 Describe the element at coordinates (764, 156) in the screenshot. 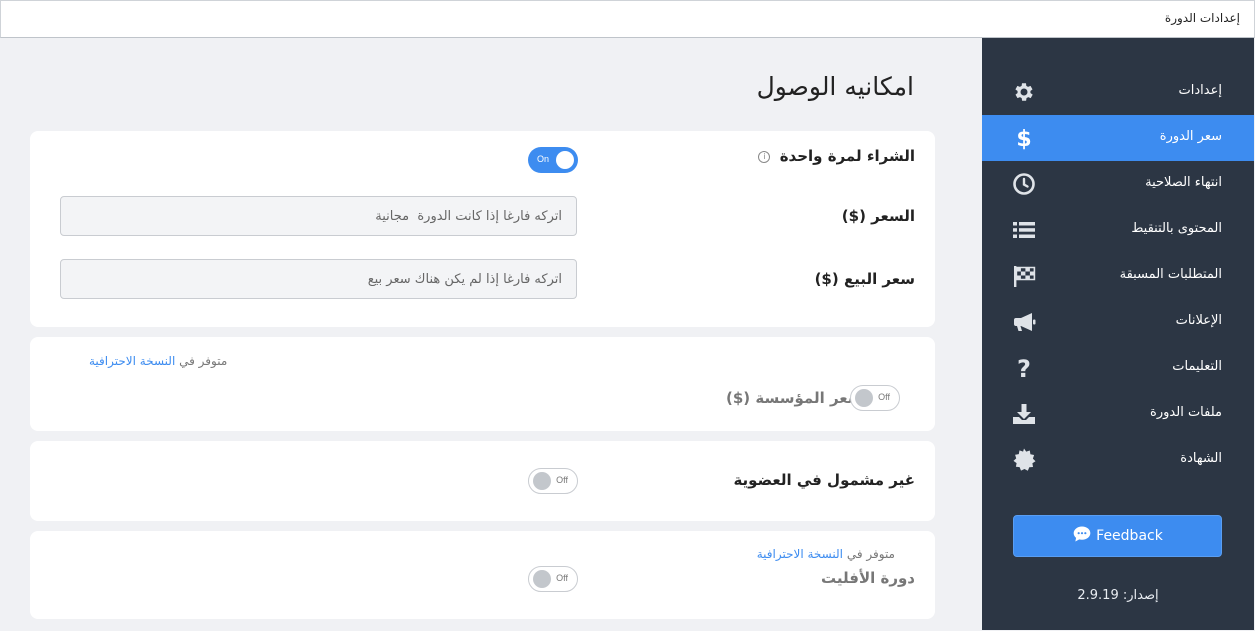

I see `info-icon: i` at that location.